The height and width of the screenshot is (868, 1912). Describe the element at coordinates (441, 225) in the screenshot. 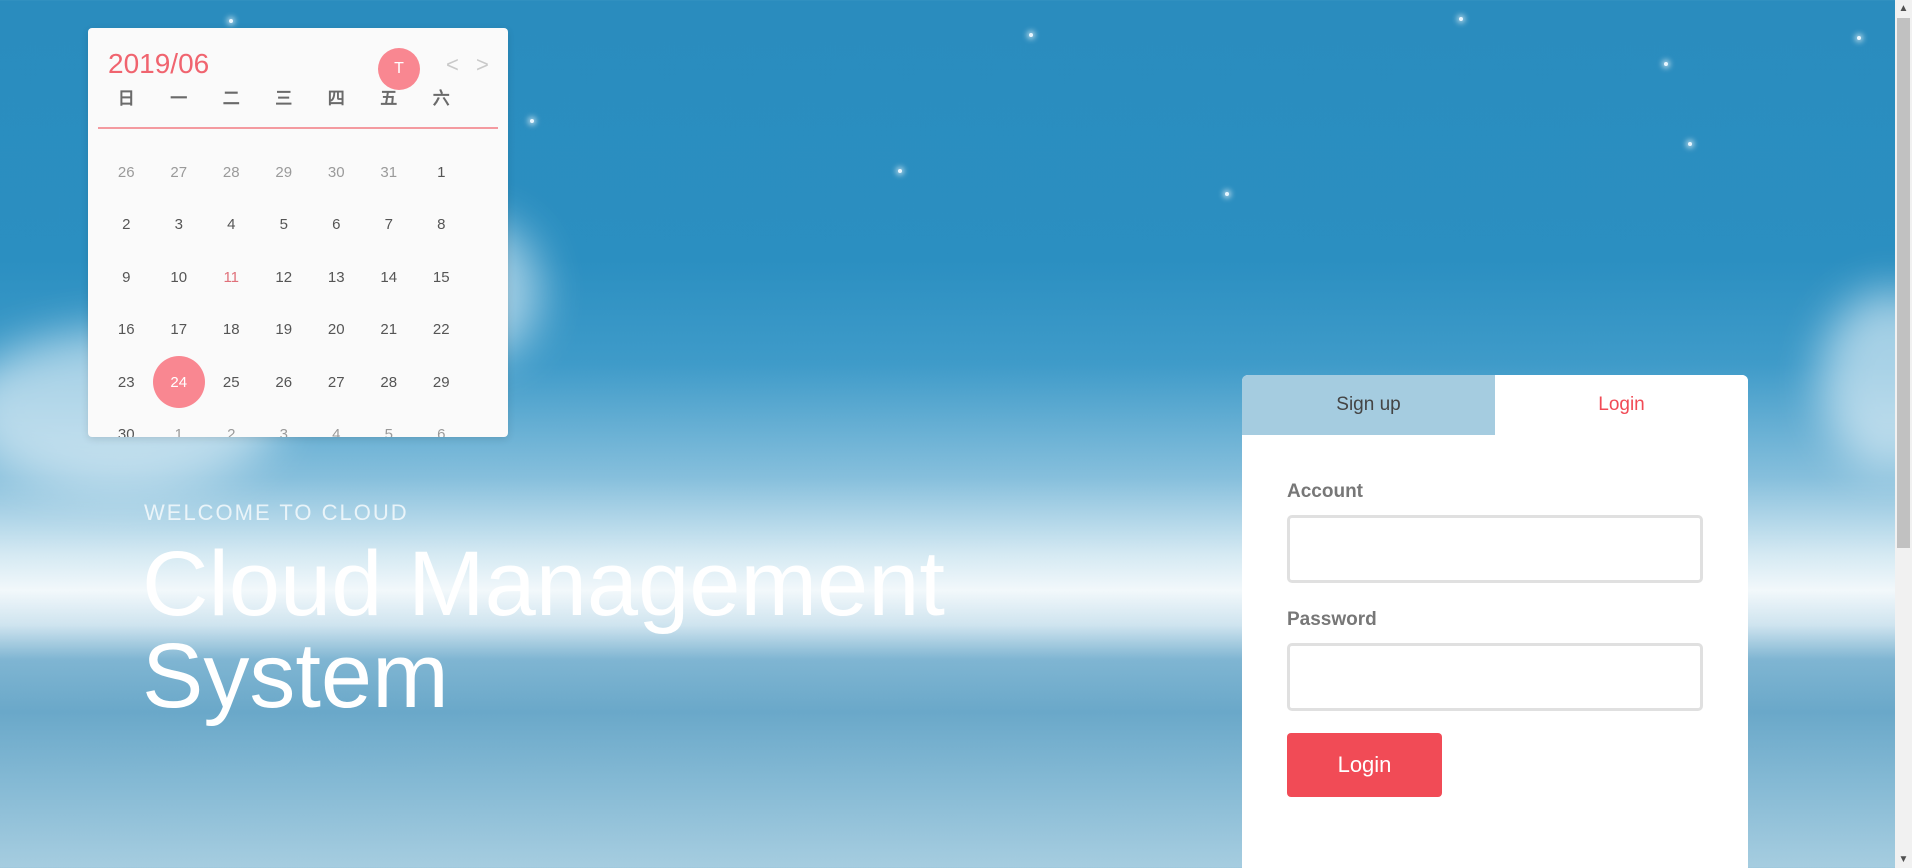

I see `calendar-day: 8` at that location.